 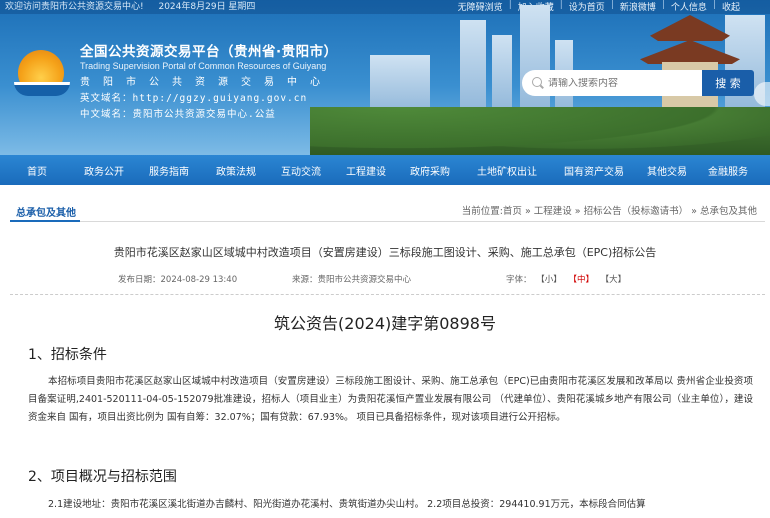 What do you see at coordinates (728, 170) in the screenshot?
I see `nav-finance: 金融服务` at bounding box center [728, 170].